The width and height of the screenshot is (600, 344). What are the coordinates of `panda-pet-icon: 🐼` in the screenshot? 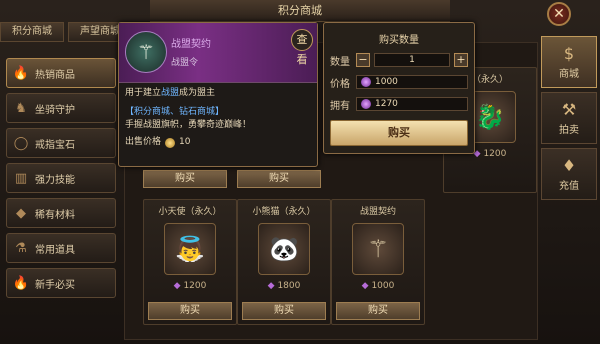 It's located at (284, 249).